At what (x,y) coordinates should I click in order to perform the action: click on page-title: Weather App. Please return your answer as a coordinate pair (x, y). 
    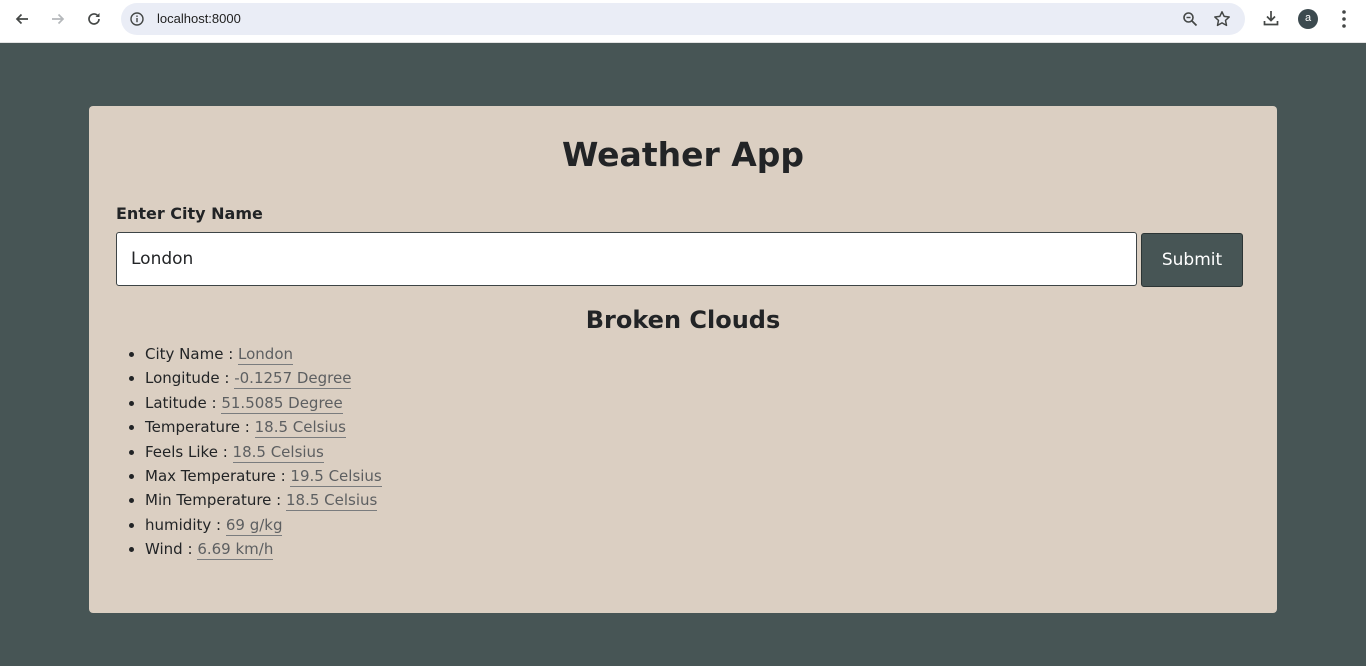
    Looking at the image, I should click on (683, 154).